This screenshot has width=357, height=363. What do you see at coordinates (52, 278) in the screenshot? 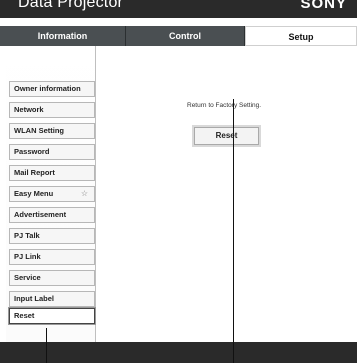
I see `sidebar-item-service: Service` at bounding box center [52, 278].